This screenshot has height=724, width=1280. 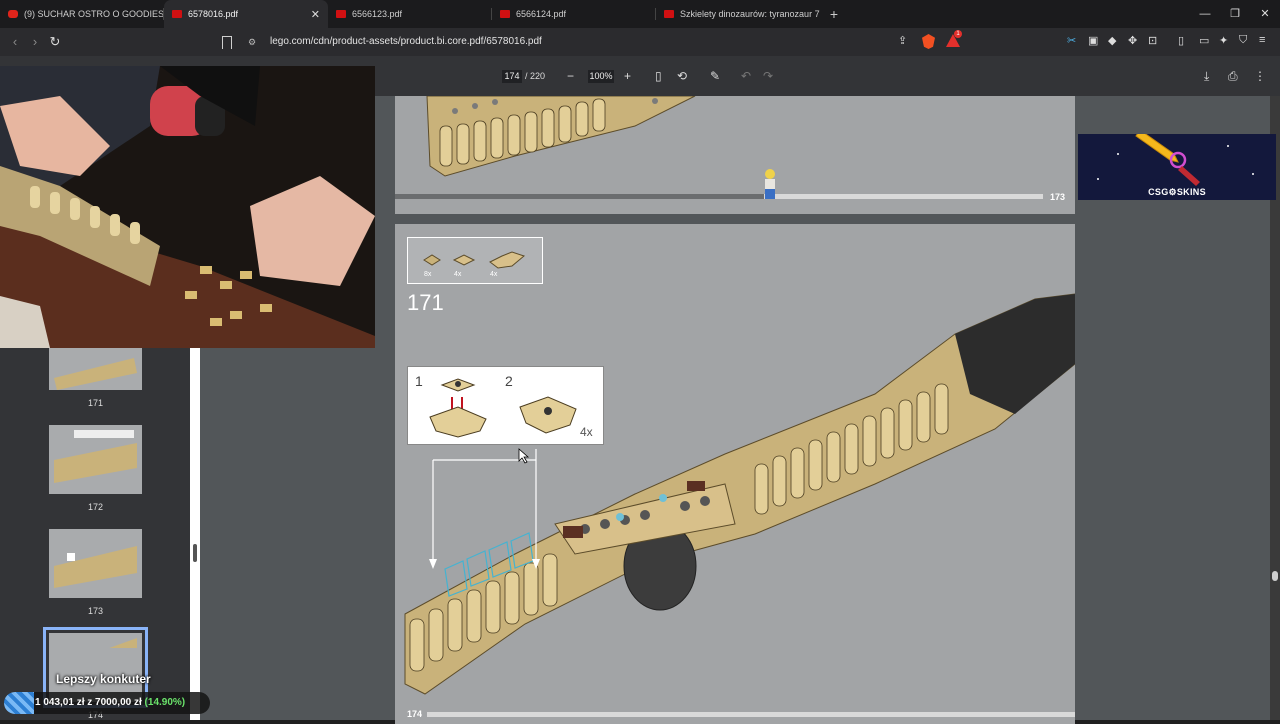 What do you see at coordinates (246, 14) in the screenshot?
I see `tab-6578016-pdf: 6578016.pdf ✕` at bounding box center [246, 14].